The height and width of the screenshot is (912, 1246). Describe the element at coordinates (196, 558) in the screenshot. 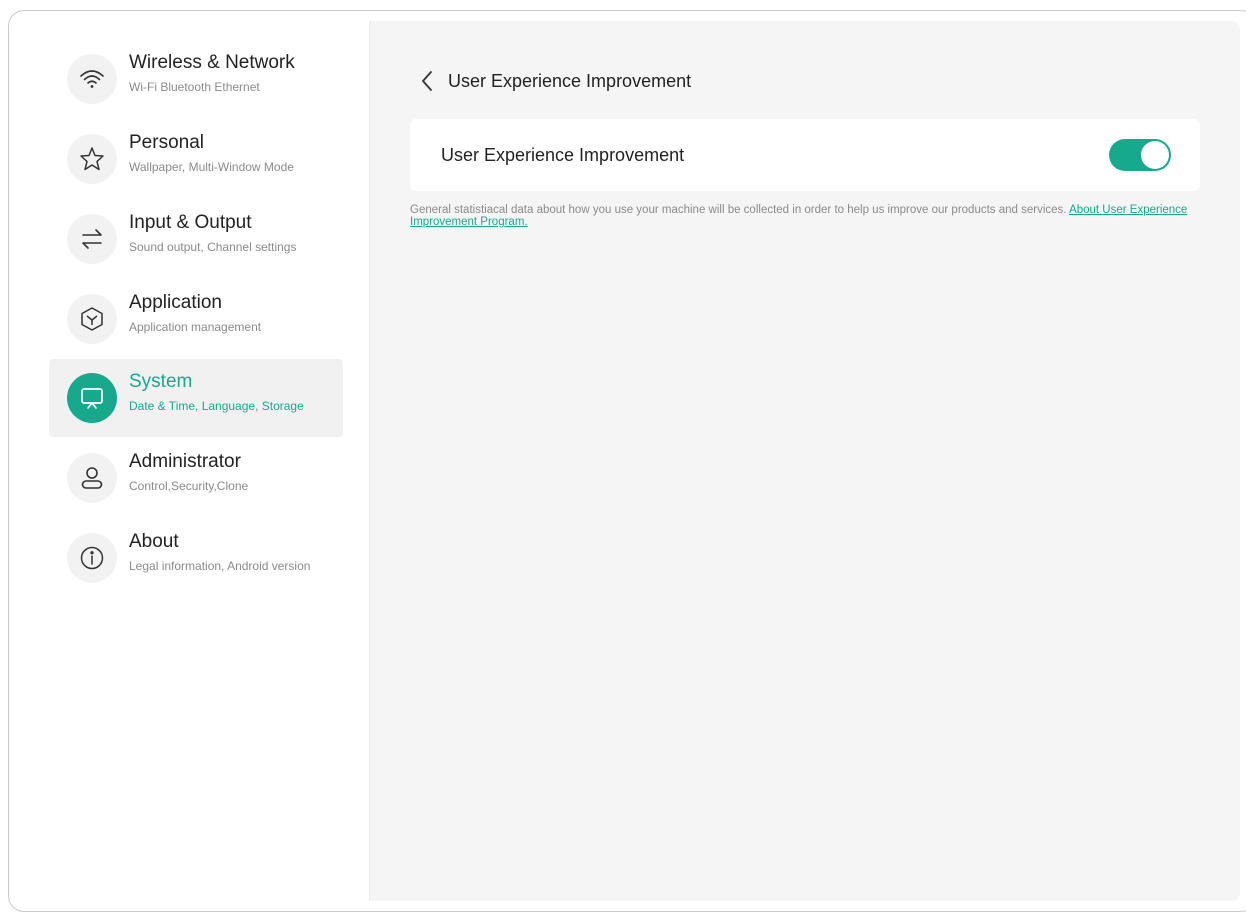

I see `sidebar-item-about: About Legal information, Android version` at that location.